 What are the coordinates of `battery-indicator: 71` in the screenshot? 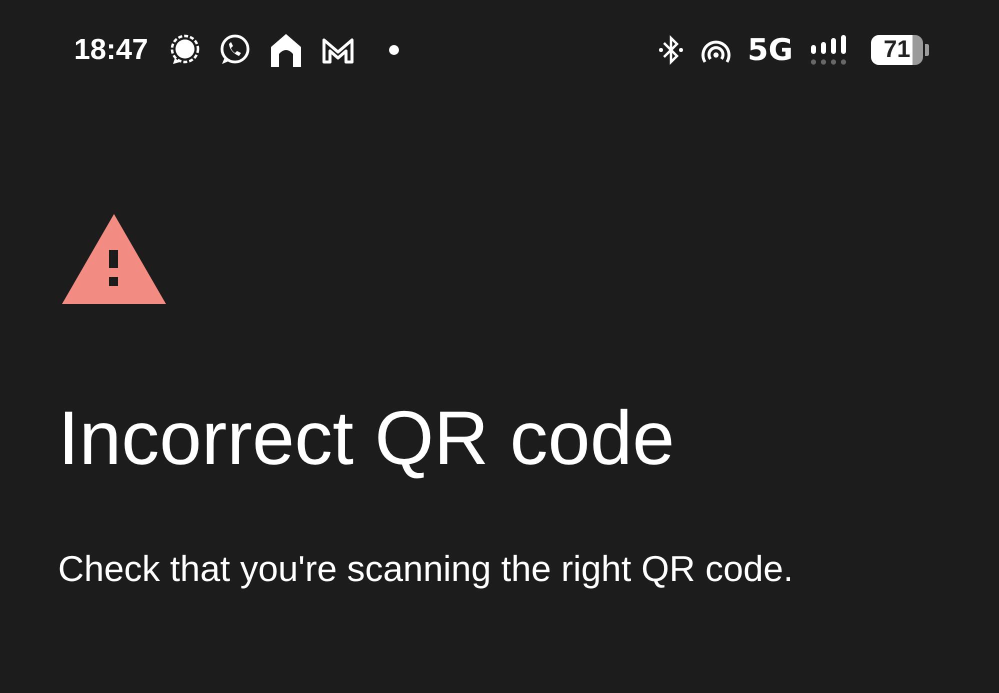 It's located at (897, 50).